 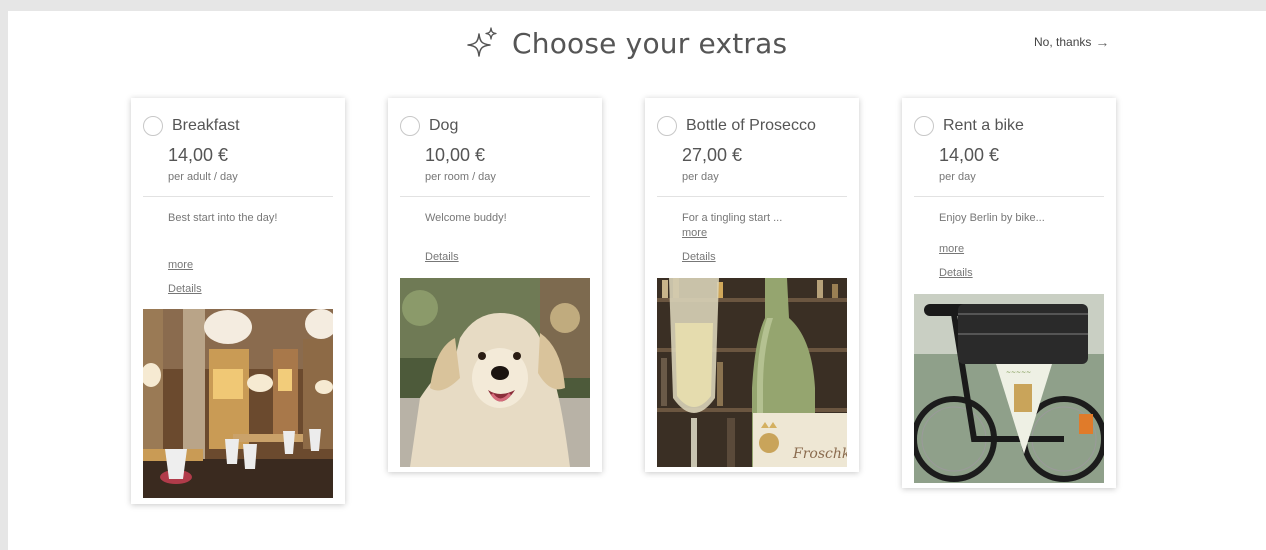 What do you see at coordinates (466, 218) in the screenshot?
I see `extra-description: Welcome buddy!` at bounding box center [466, 218].